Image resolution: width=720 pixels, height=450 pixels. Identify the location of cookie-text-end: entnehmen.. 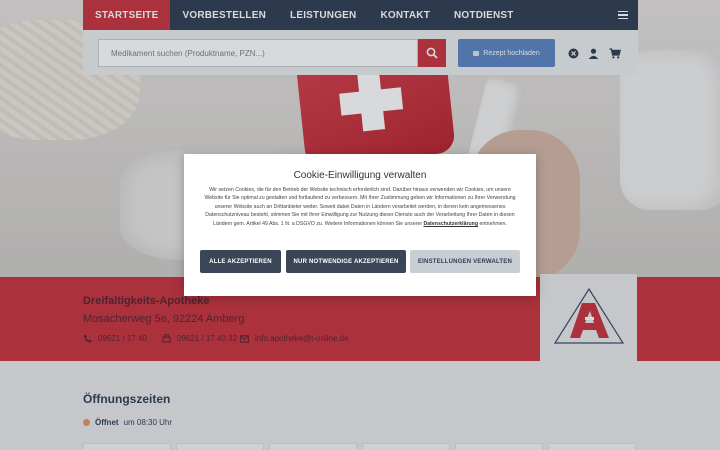
(493, 223).